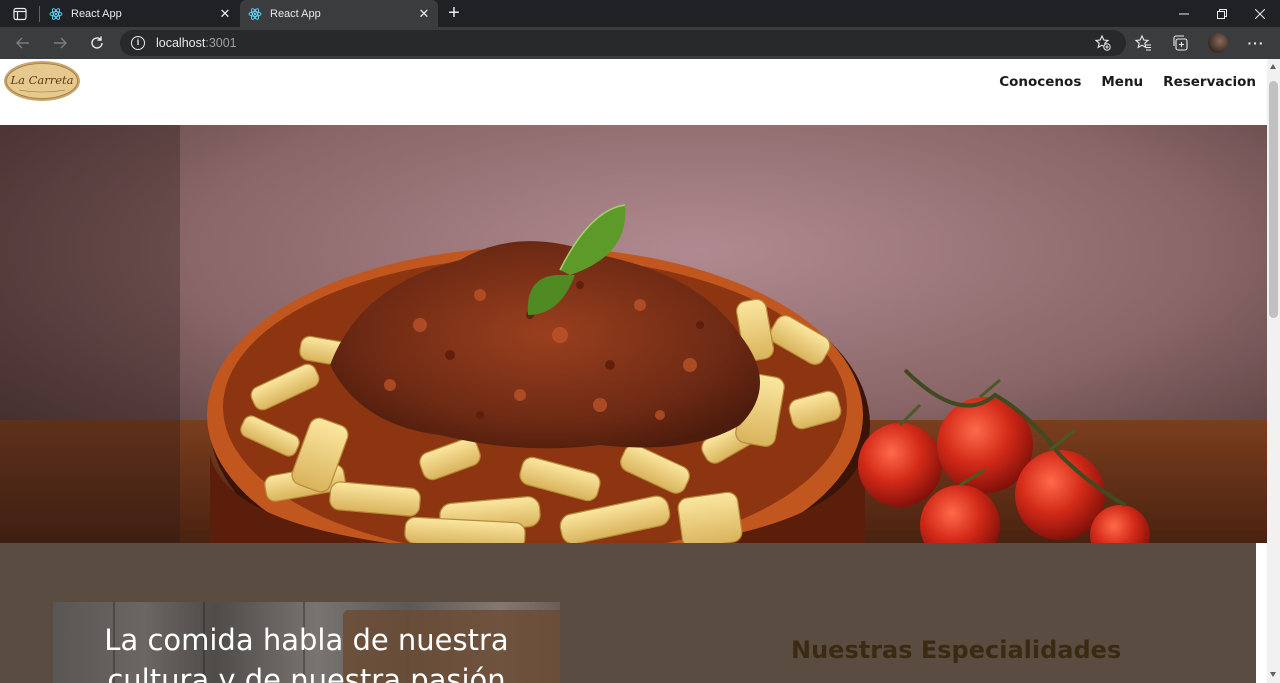 The height and width of the screenshot is (683, 1280). Describe the element at coordinates (39, 14) in the screenshot. I see `tab-separator` at that location.